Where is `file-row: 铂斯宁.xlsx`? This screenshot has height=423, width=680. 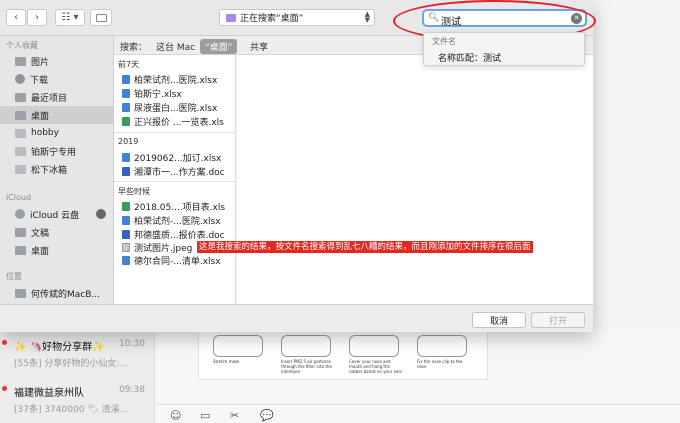 file-row: 铂斯宁.xlsx is located at coordinates (152, 93).